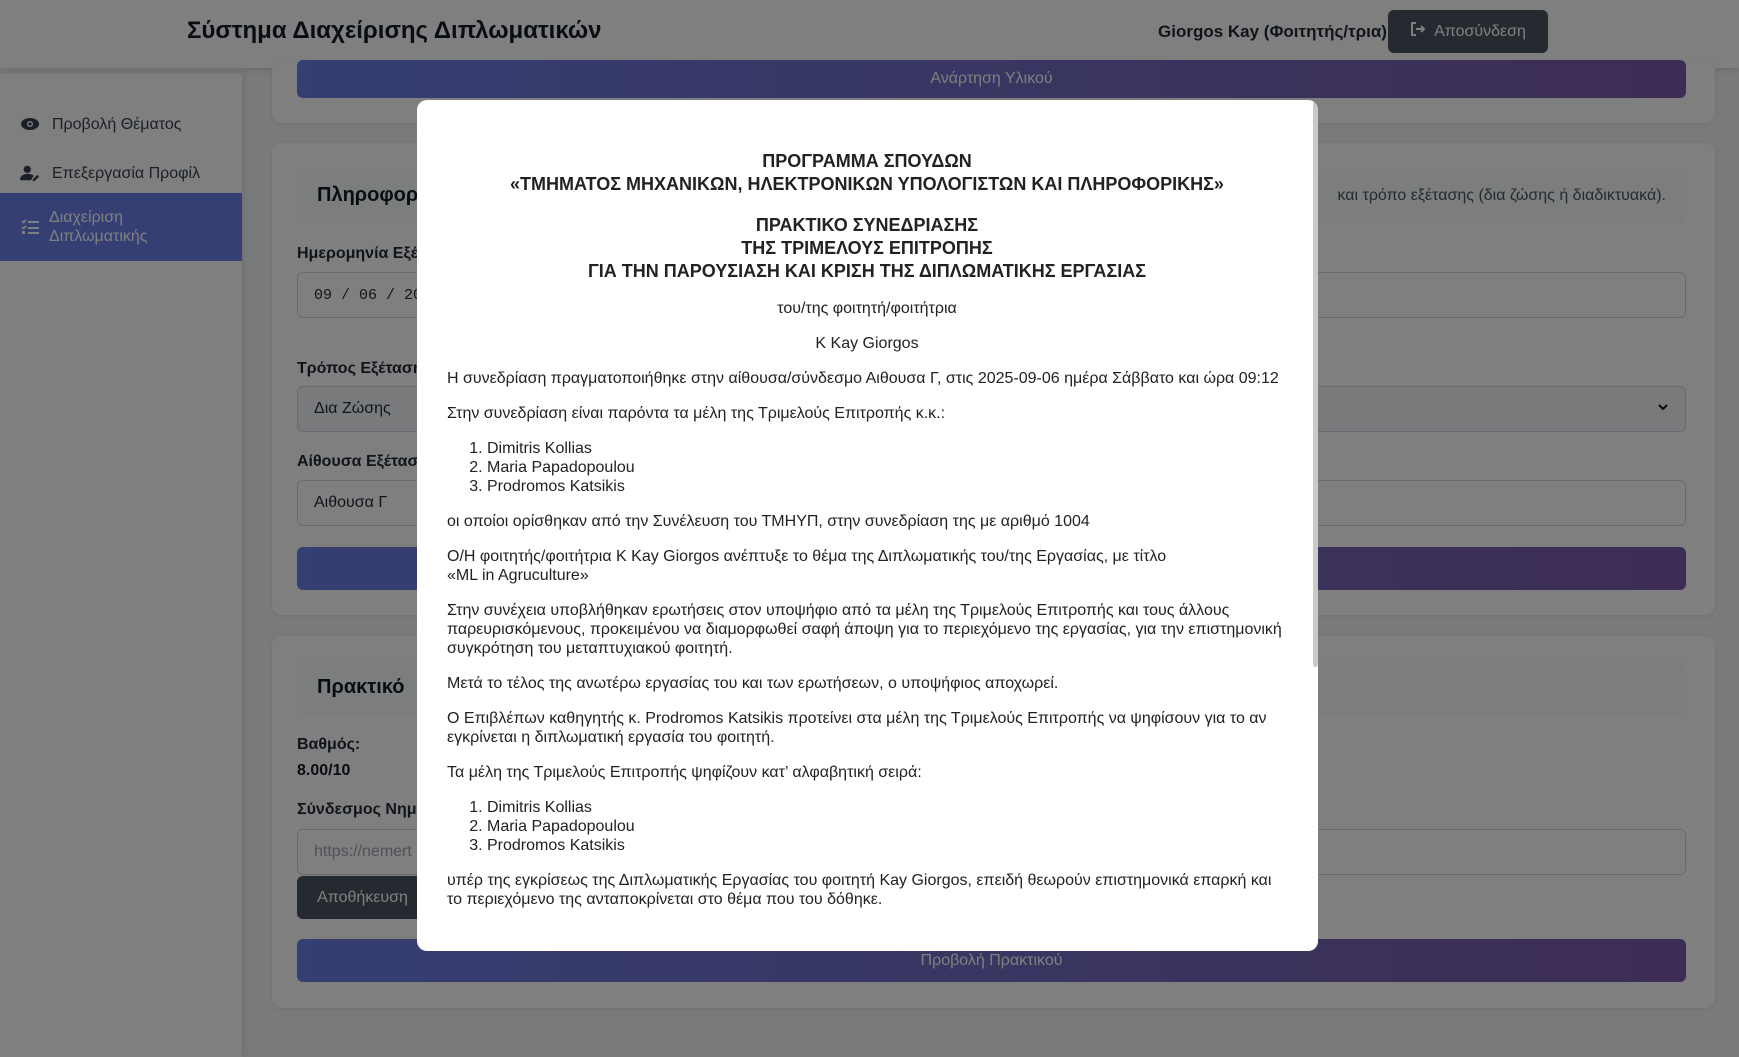 This screenshot has width=1739, height=1057. What do you see at coordinates (518, 575) in the screenshot?
I see `doc-thesis-title: «ML in Agruculture»` at bounding box center [518, 575].